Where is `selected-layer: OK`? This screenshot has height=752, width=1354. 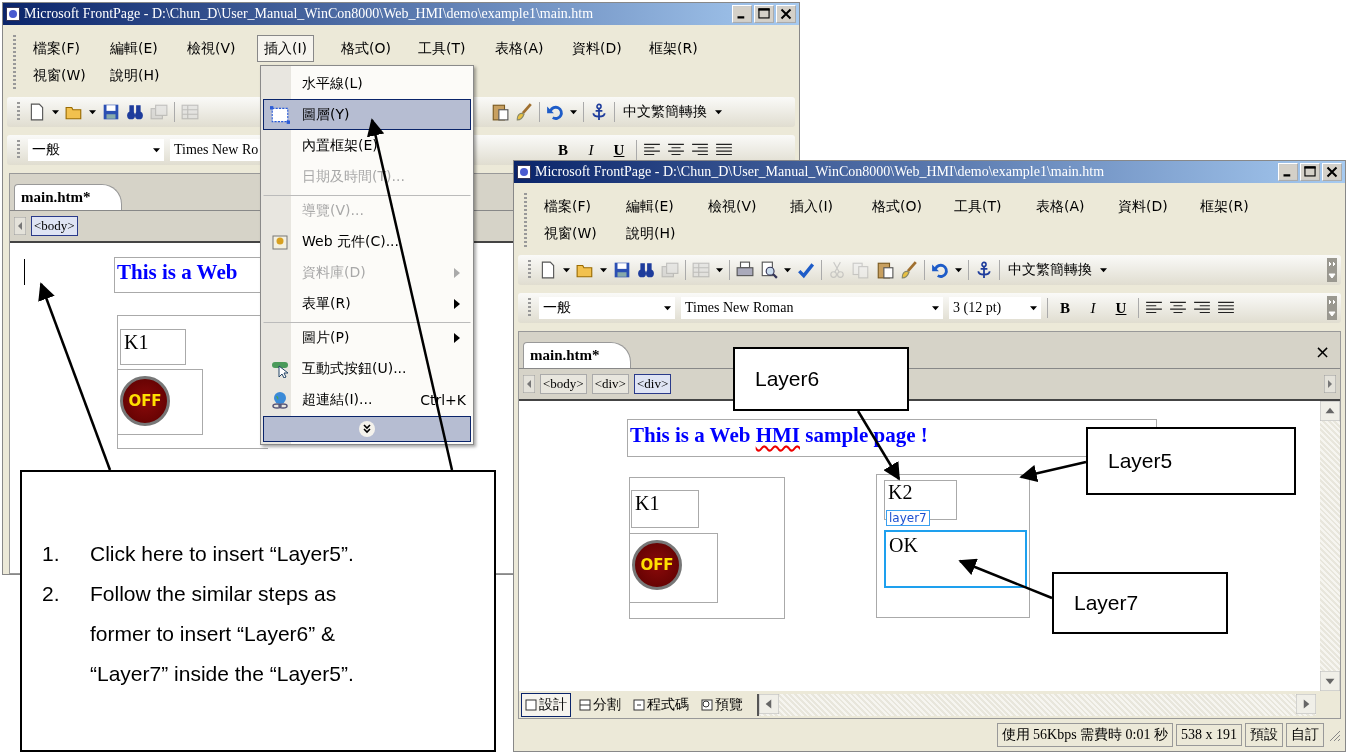
selected-layer: OK is located at coordinates (955, 559).